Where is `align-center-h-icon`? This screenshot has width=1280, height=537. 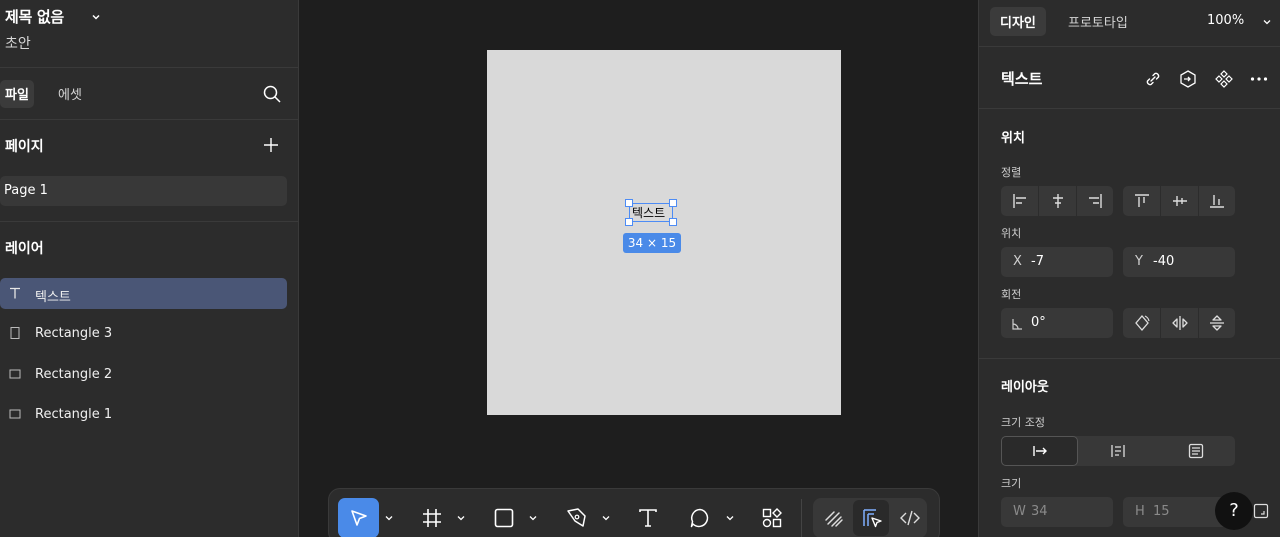
align-center-h-icon is located at coordinates (1057, 201).